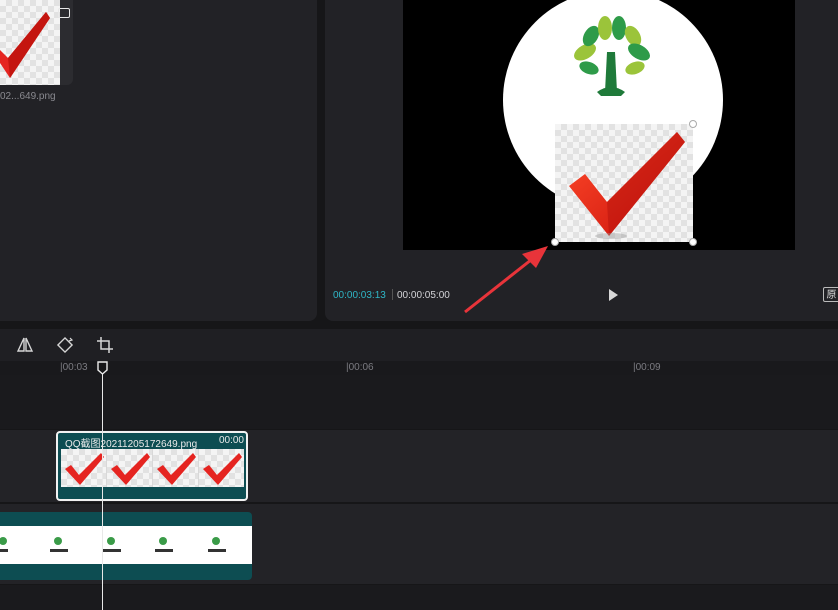  What do you see at coordinates (419, 402) in the screenshot?
I see `timeline-track-empty` at bounding box center [419, 402].